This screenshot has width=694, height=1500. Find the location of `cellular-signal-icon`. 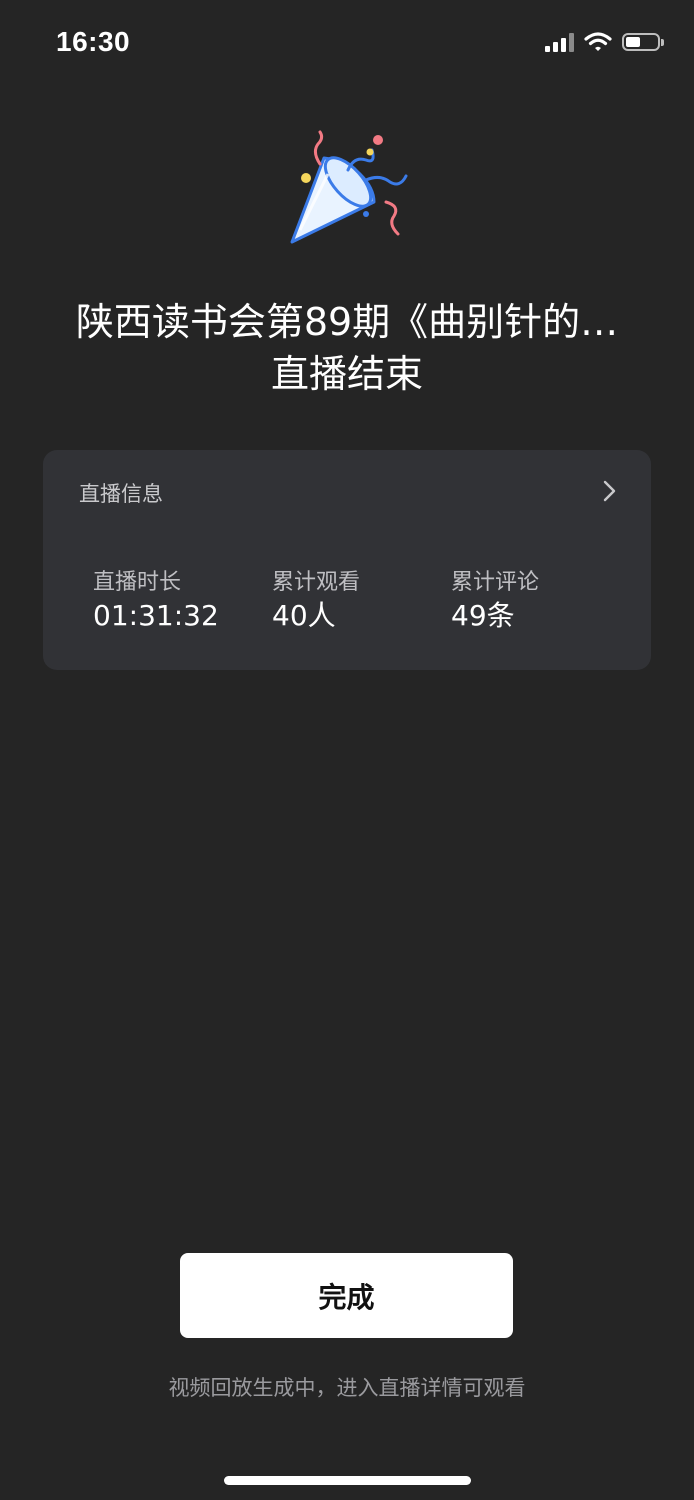

cellular-signal-icon is located at coordinates (559, 42).